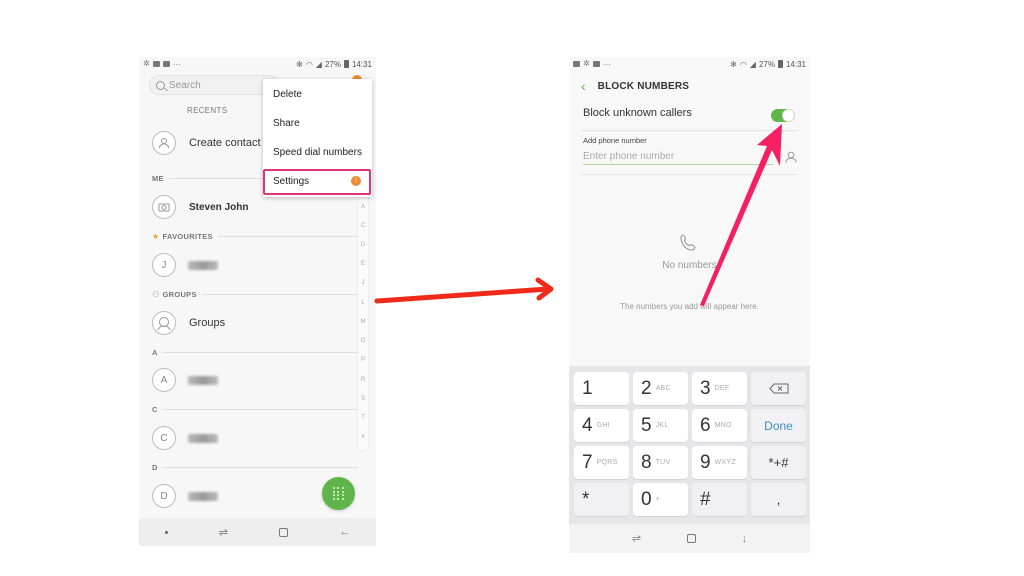 The height and width of the screenshot is (576, 1024). I want to click on contact-avatar: D, so click(164, 496).